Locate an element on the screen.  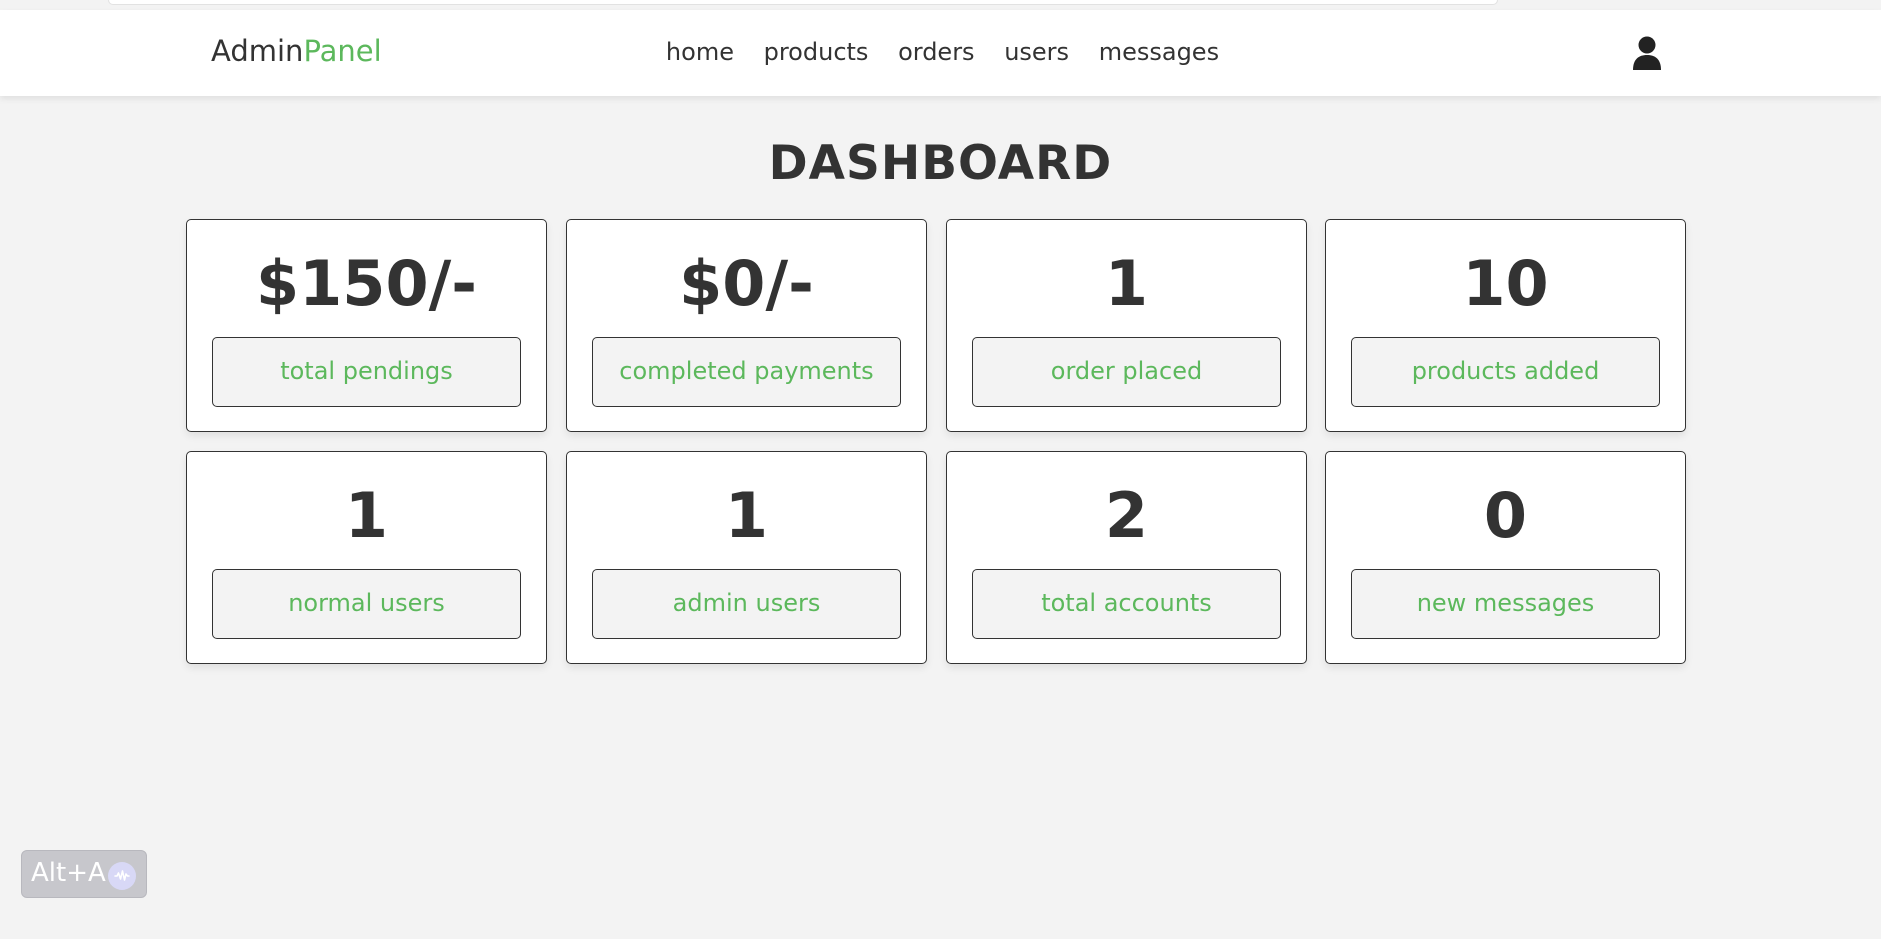
nav-orders: orders is located at coordinates (936, 52).